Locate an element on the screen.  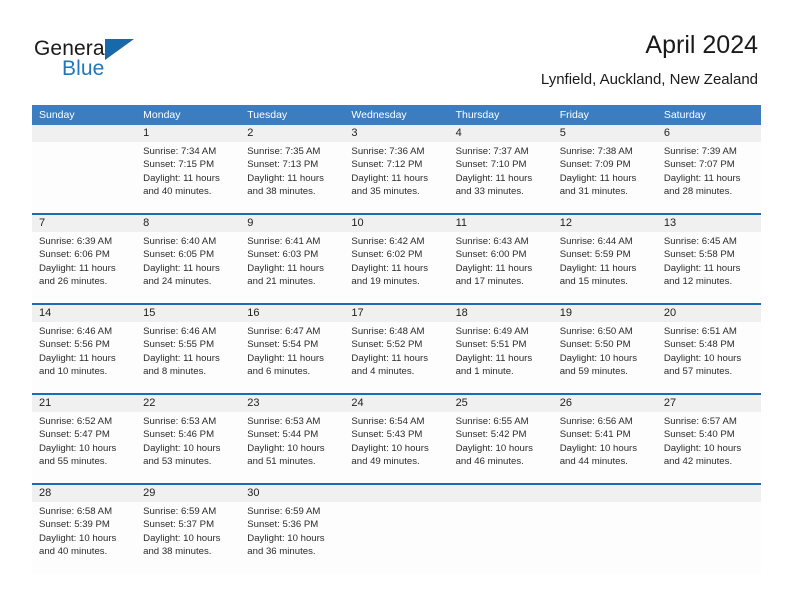
daylight-minutes-text: and 33 minutes. is located at coordinates (489, 192).